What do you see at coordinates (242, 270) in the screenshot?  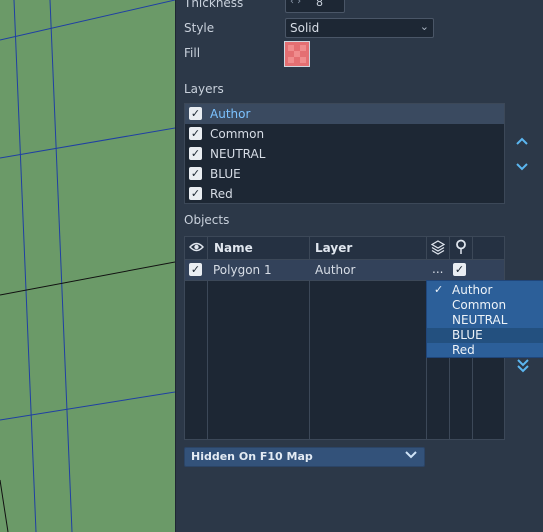 I see `object-name: Polygon 1` at bounding box center [242, 270].